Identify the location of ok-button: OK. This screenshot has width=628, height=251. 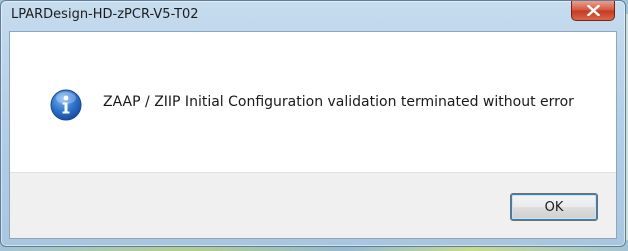
(554, 207).